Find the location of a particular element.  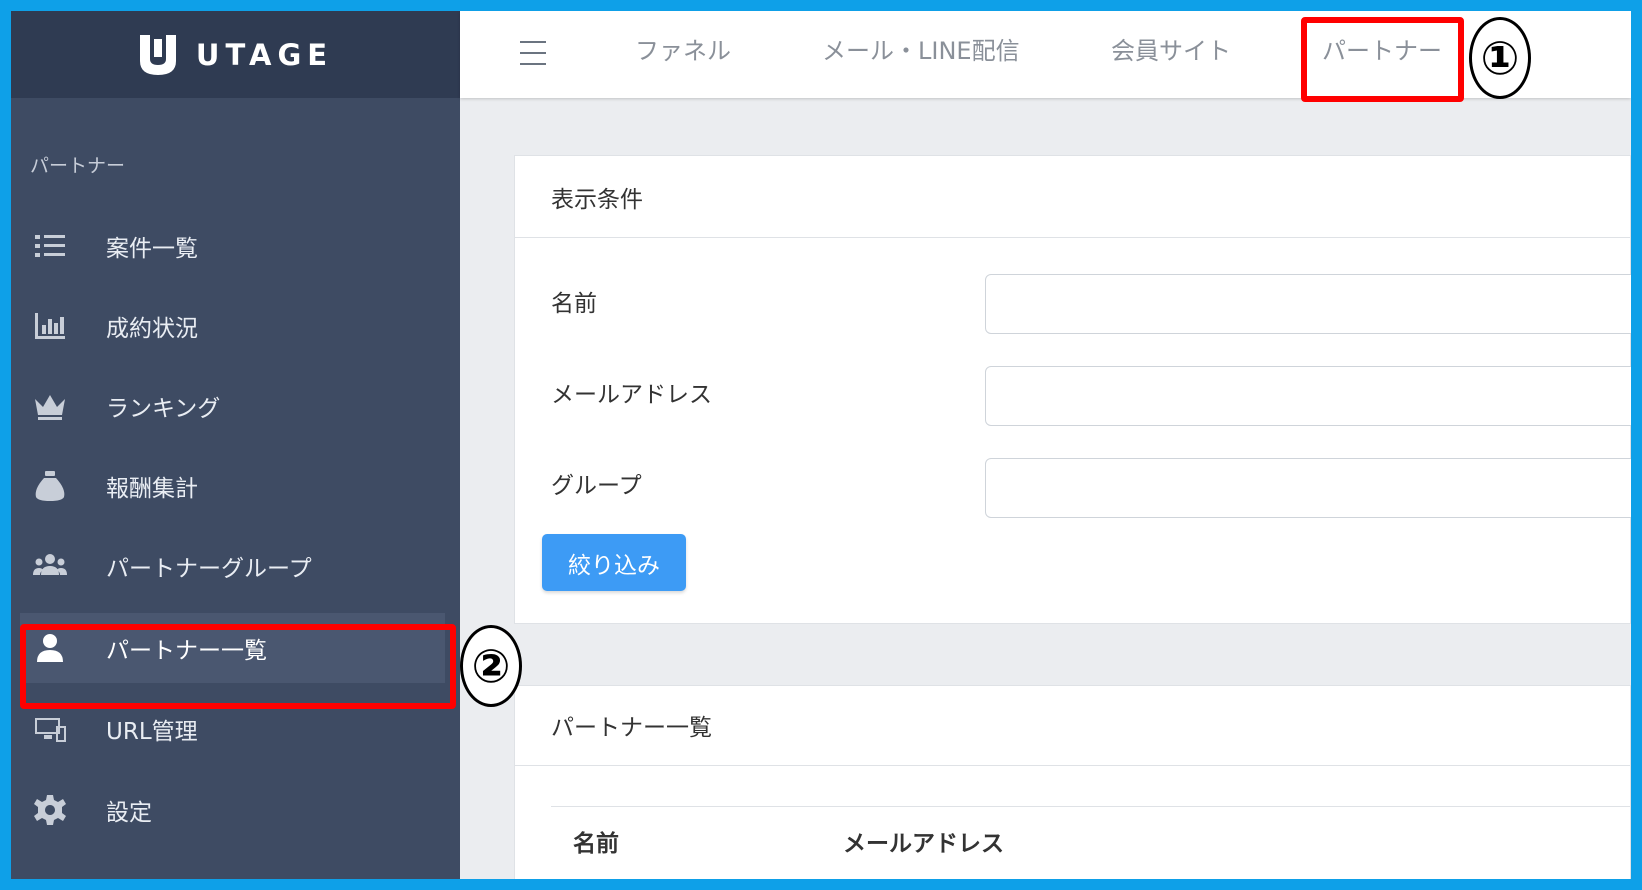

table-top-border is located at coordinates (1091, 806).